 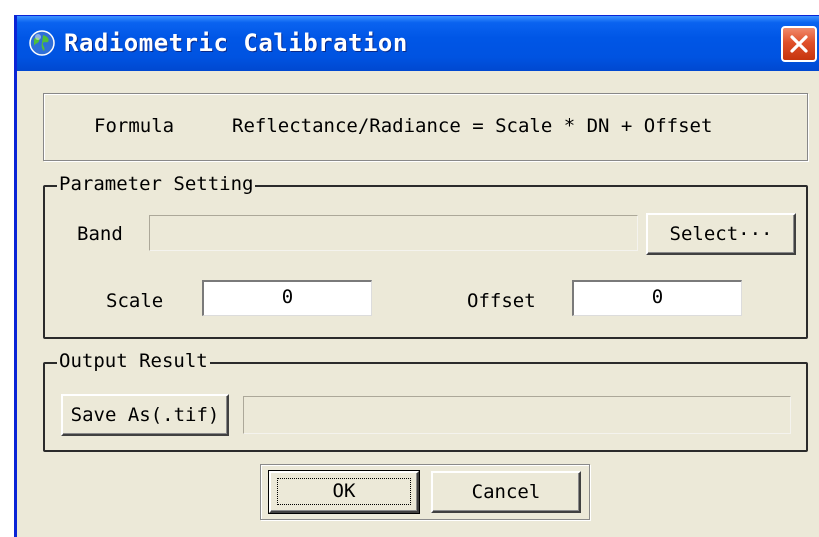 I want to click on close-button, so click(x=799, y=44).